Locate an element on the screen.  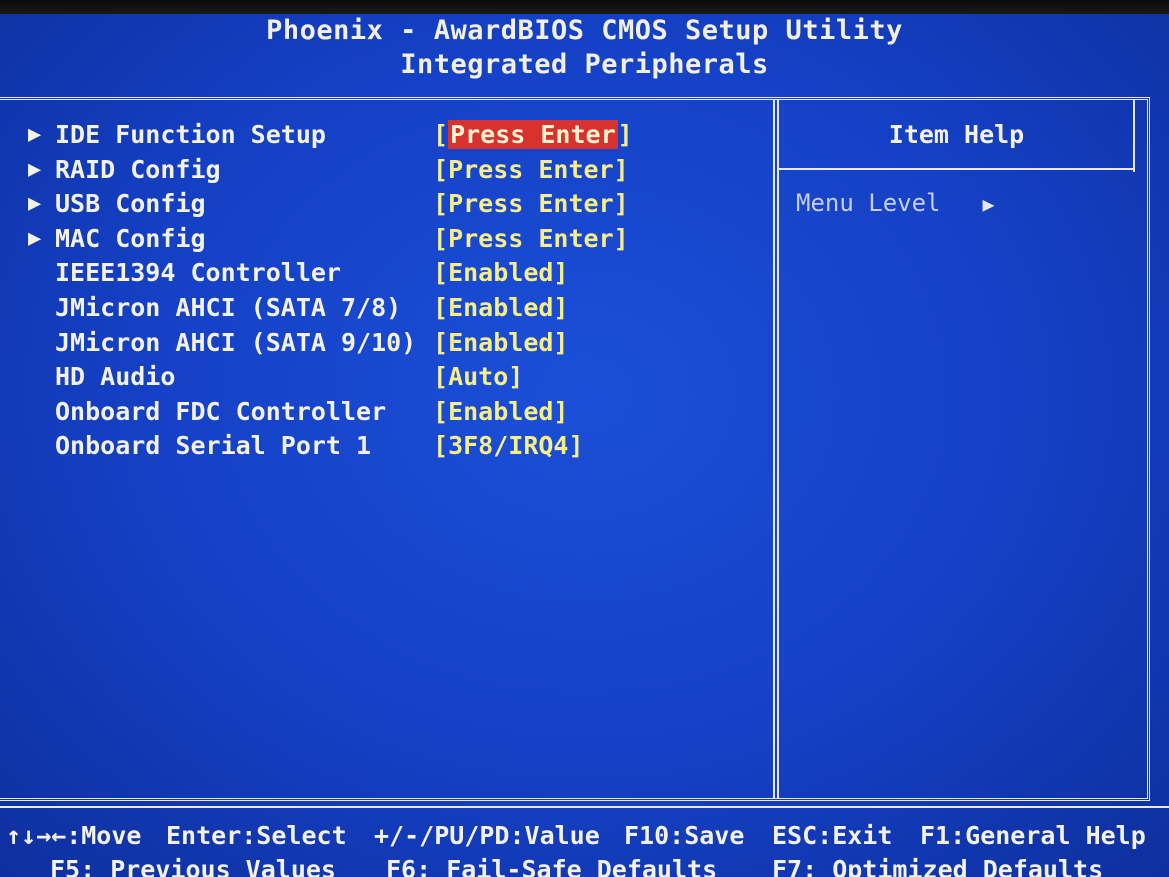
key-optimized-defaults: F7: Optimized Defaults is located at coordinates (938, 866).